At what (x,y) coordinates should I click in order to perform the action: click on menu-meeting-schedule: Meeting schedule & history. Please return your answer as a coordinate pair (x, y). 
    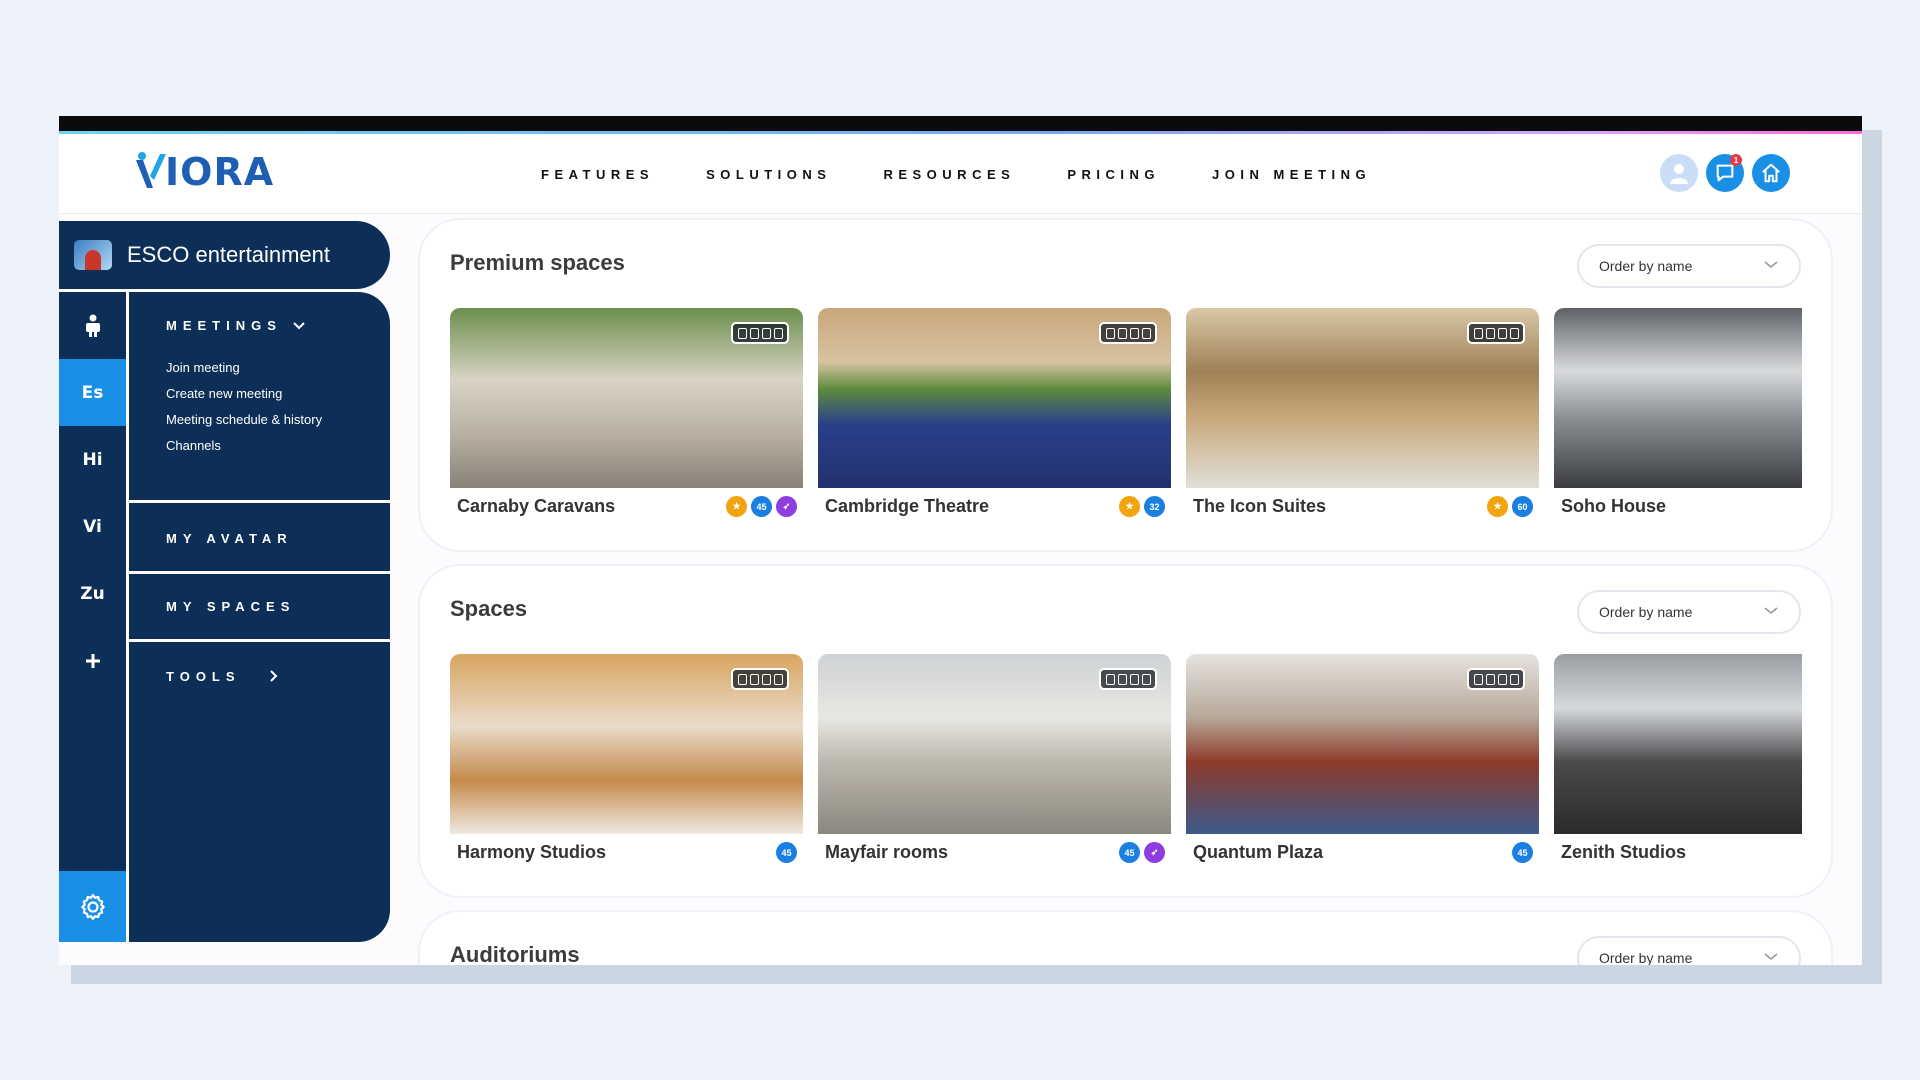
    Looking at the image, I should click on (244, 419).